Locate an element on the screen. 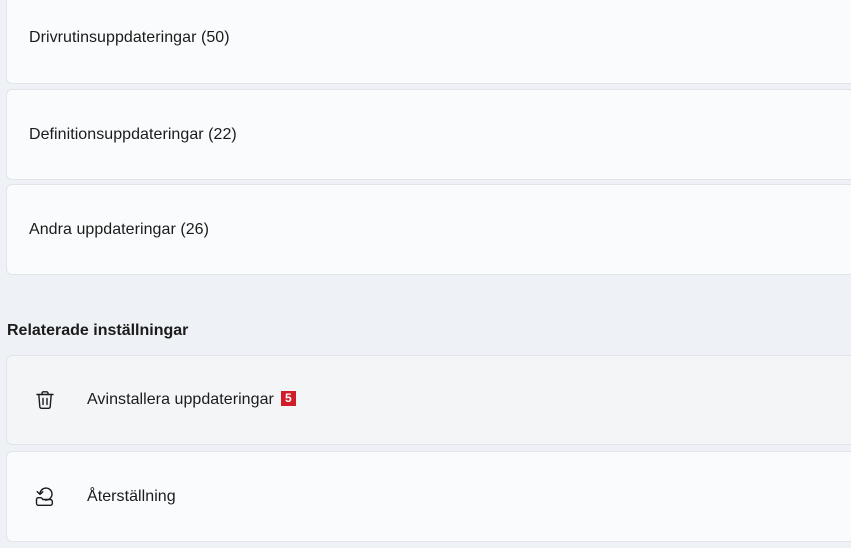 The height and width of the screenshot is (548, 851). related-settings-heading: Relaterade inställningar is located at coordinates (98, 330).